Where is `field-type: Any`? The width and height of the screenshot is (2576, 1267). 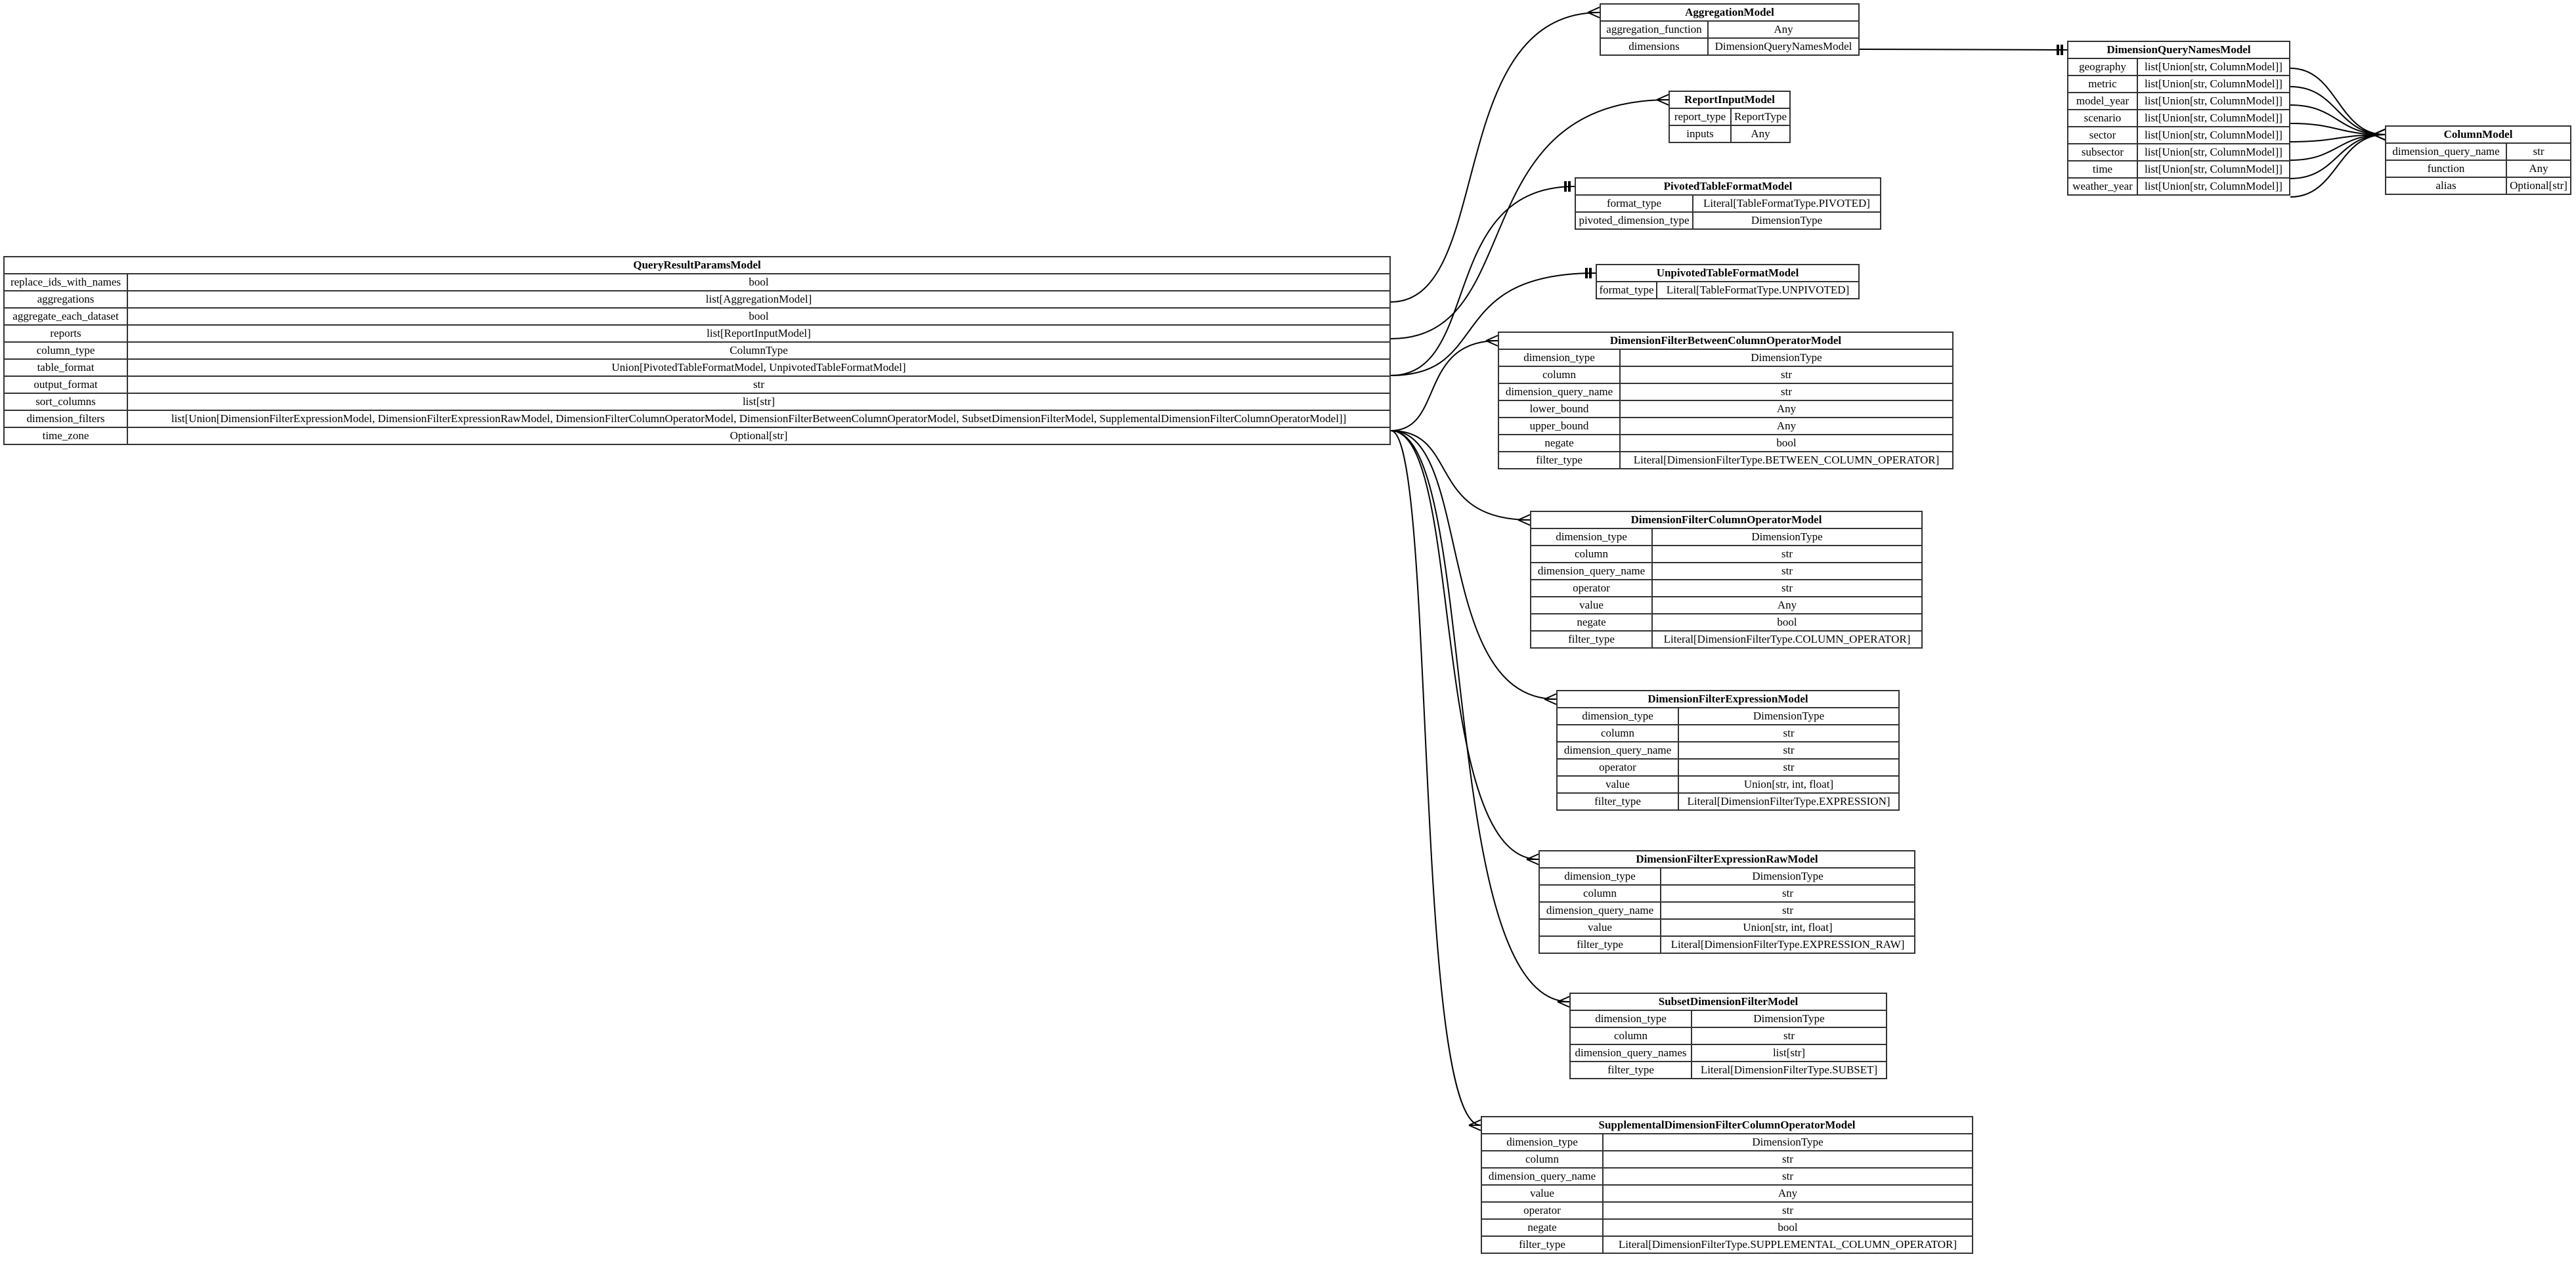 field-type: Any is located at coordinates (1788, 1193).